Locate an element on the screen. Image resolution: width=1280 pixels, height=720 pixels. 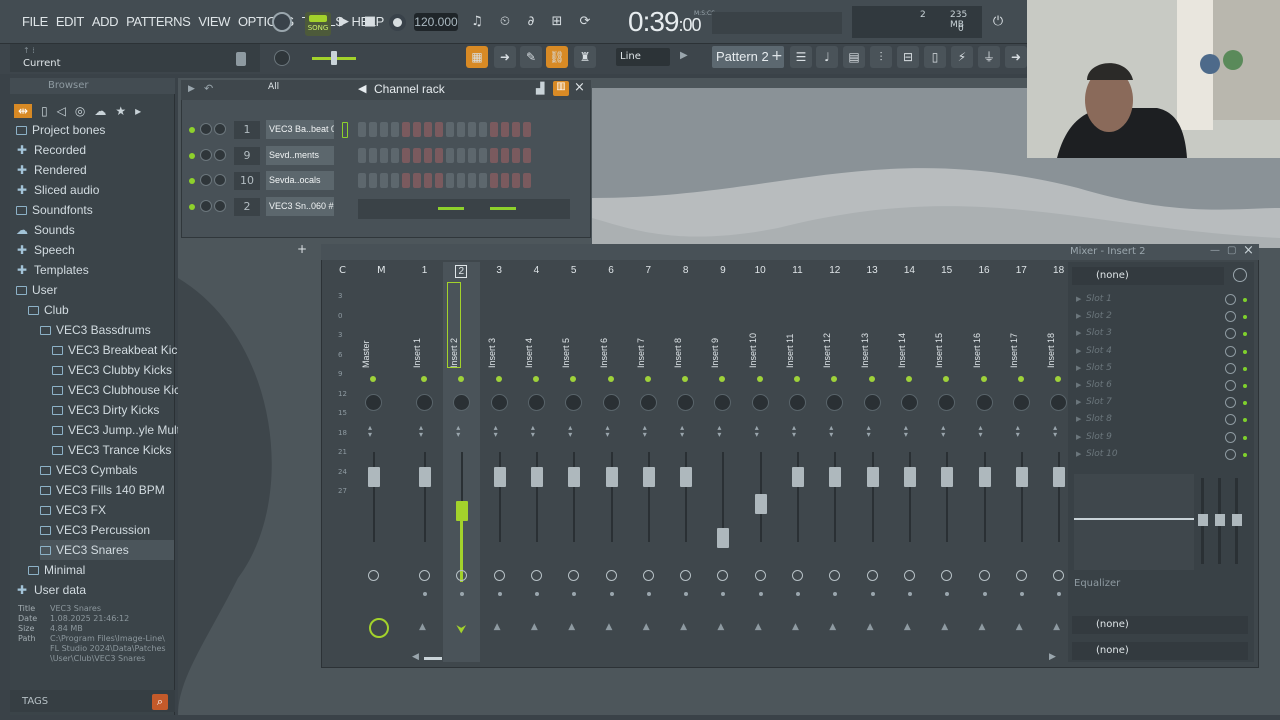
menu-patterns: PATTERNS is located at coordinates (158, 21).